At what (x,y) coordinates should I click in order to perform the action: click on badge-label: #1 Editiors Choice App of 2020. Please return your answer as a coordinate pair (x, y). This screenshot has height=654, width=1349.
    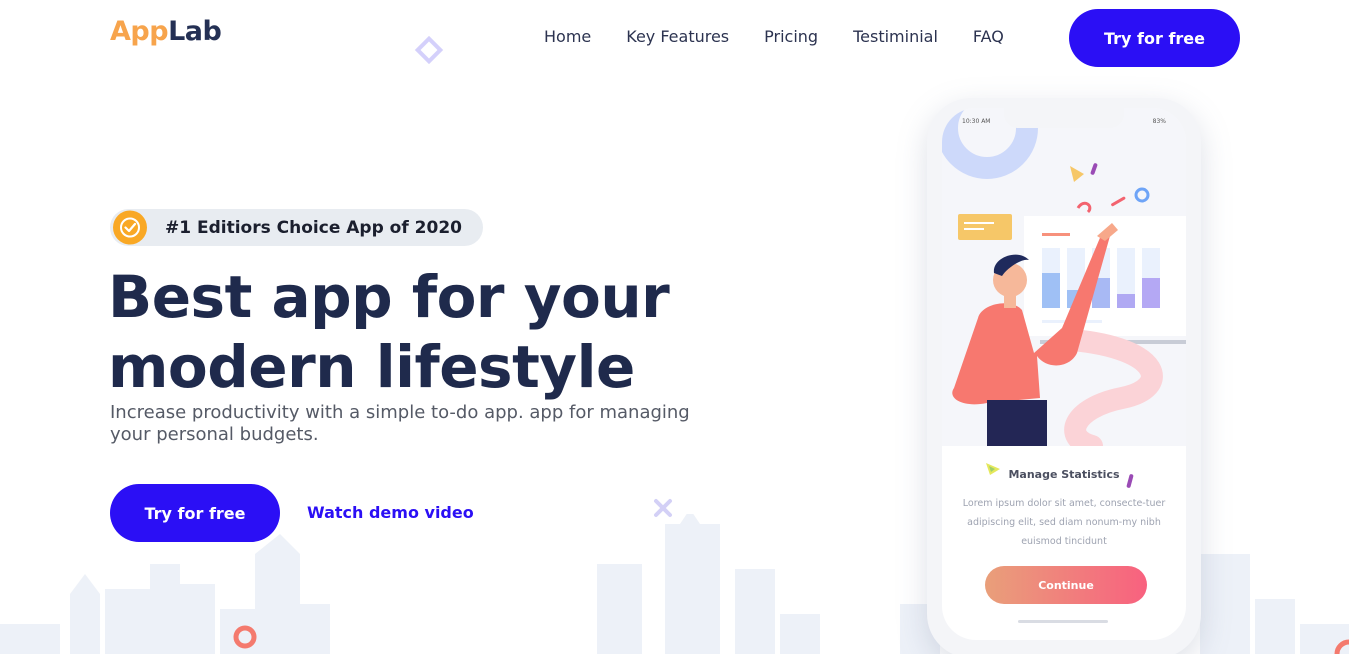
    Looking at the image, I should click on (313, 228).